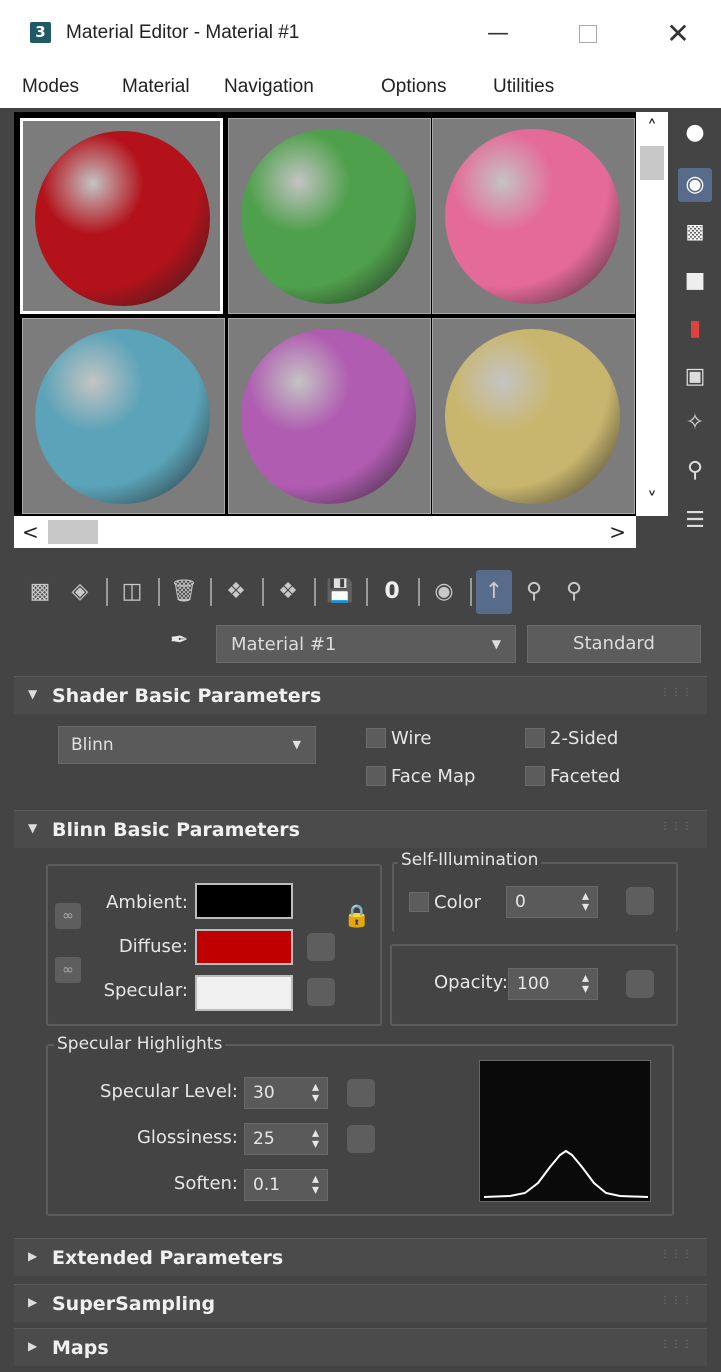 This screenshot has width=721, height=1372. Describe the element at coordinates (156, 87) in the screenshot. I see `menu-material: Material` at that location.